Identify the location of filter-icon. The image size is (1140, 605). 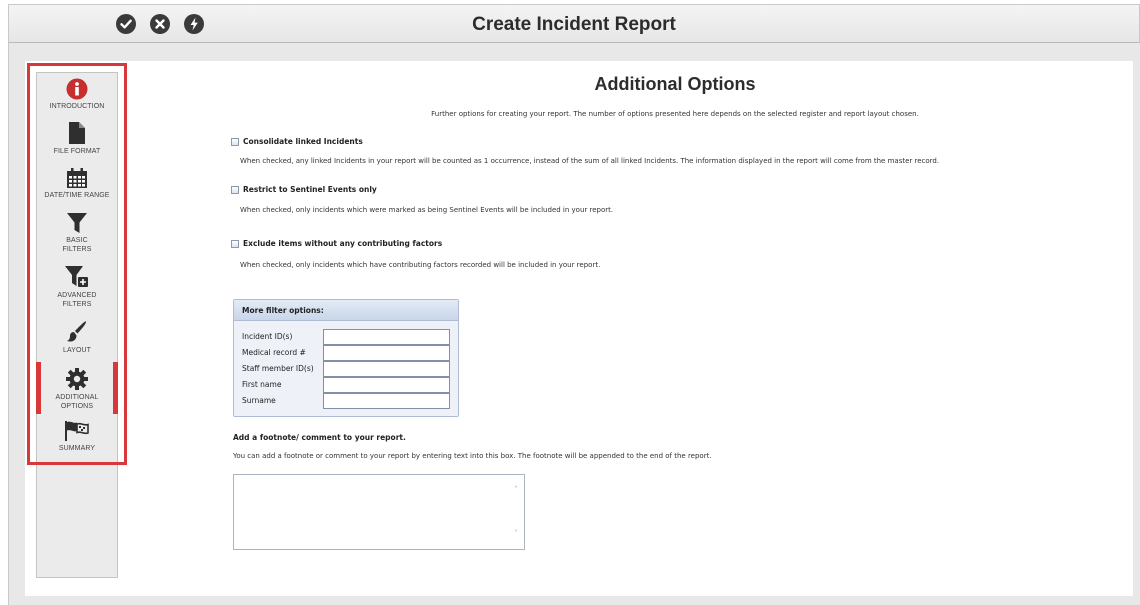
(77, 223).